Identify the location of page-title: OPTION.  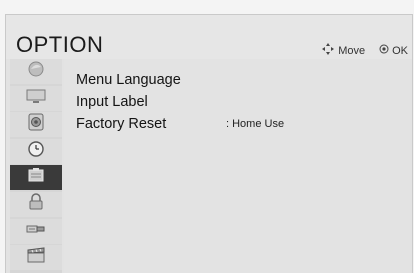
(60, 44).